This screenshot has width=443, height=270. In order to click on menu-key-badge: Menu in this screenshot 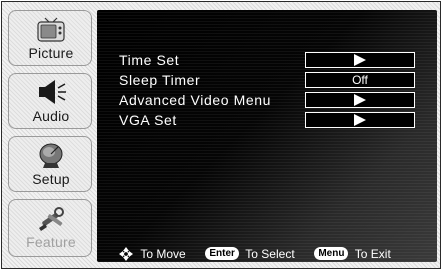, I will do `click(331, 254)`.